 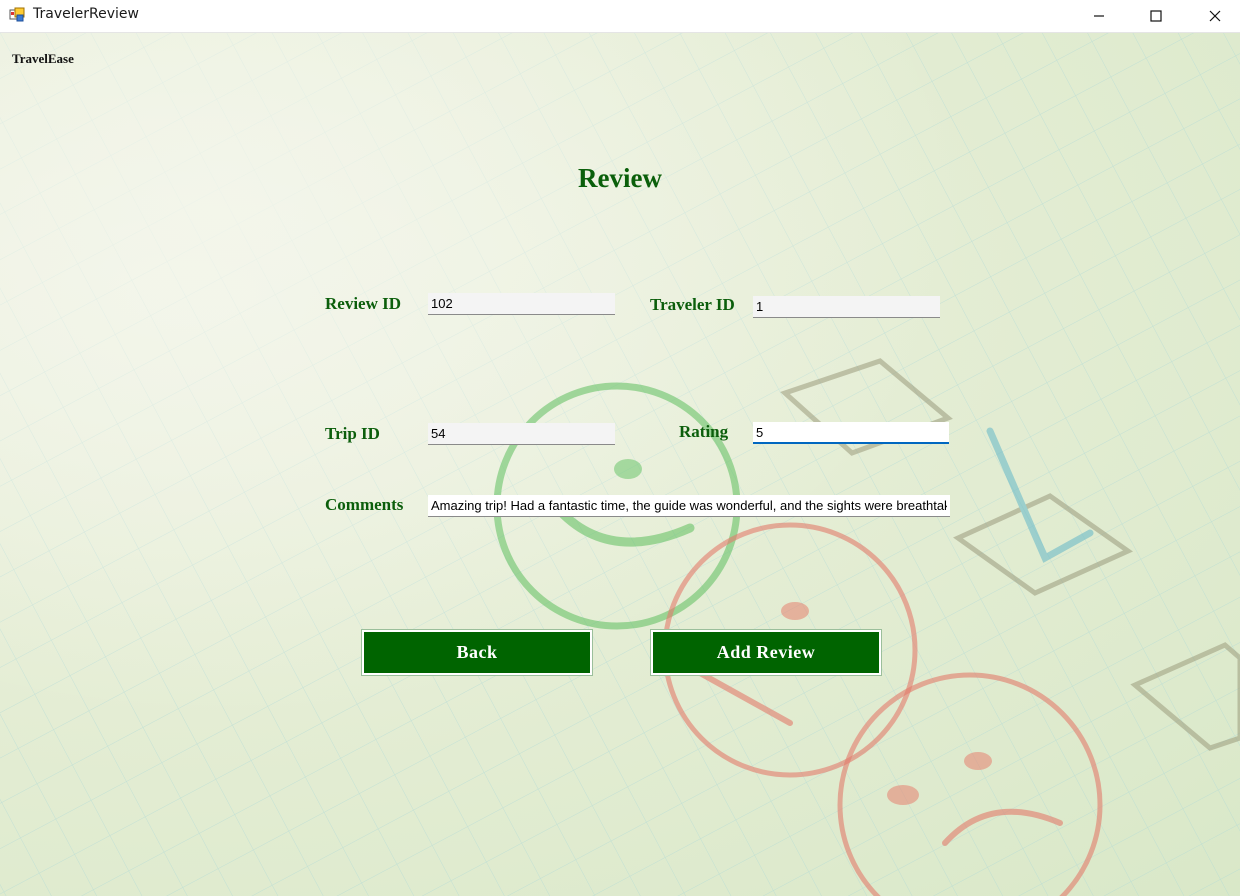 What do you see at coordinates (620, 16) in the screenshot?
I see `window-titlebar: TravelerReview` at bounding box center [620, 16].